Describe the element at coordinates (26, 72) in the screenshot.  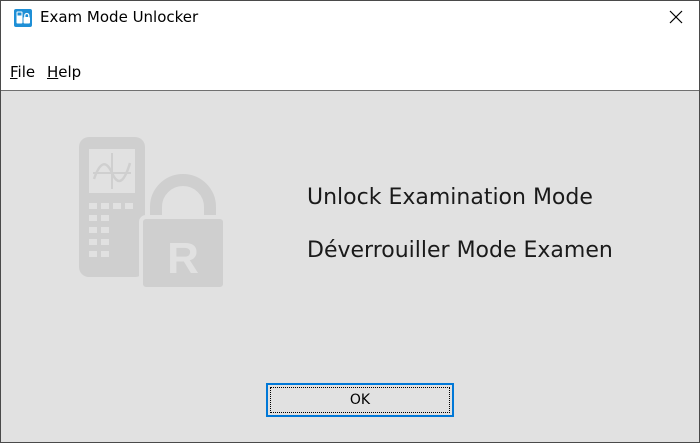
I see `menu-file-label: ile` at that location.